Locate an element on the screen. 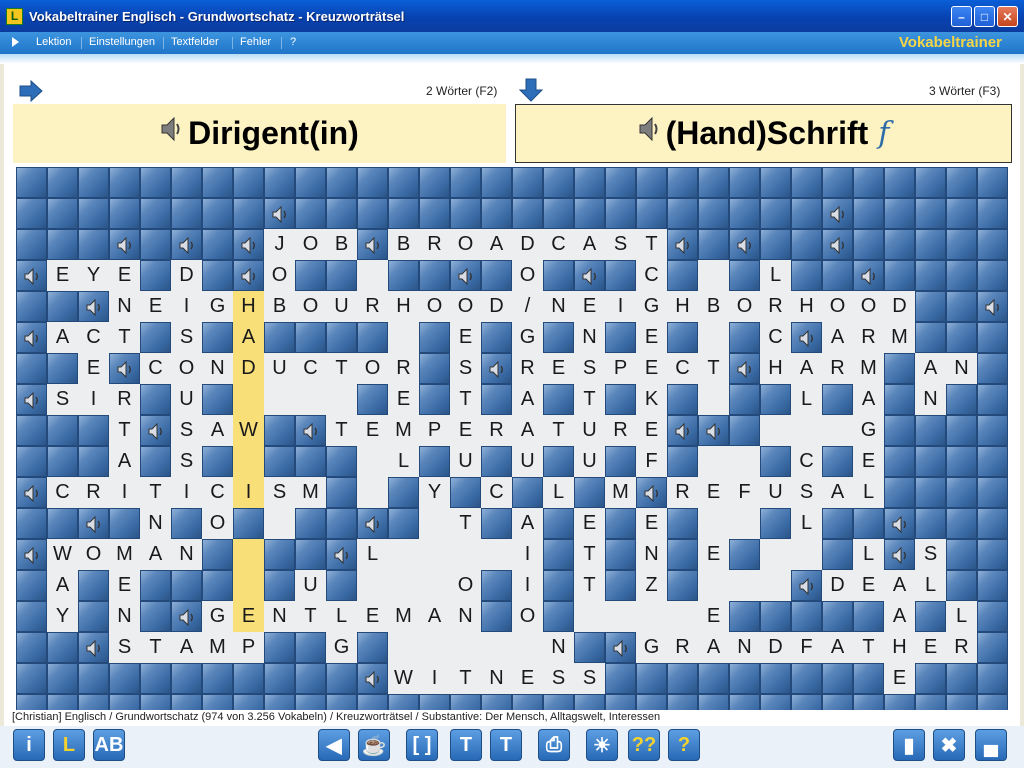 Image resolution: width=1024 pixels, height=768 pixels. minimize-button: – is located at coordinates (961, 16).